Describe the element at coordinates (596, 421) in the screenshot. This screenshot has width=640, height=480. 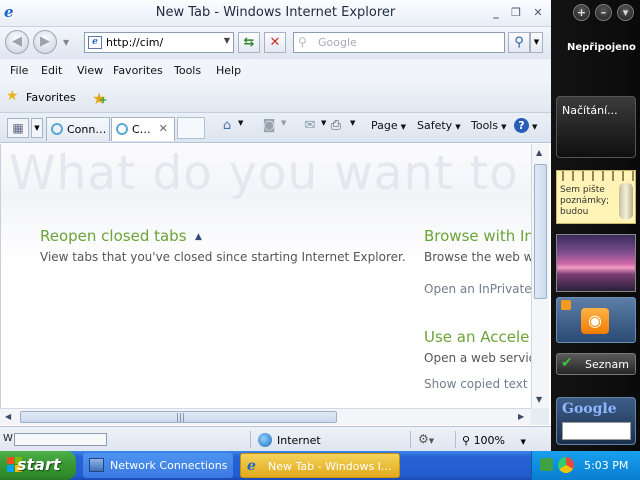
I see `google-search-gadget: Google` at that location.